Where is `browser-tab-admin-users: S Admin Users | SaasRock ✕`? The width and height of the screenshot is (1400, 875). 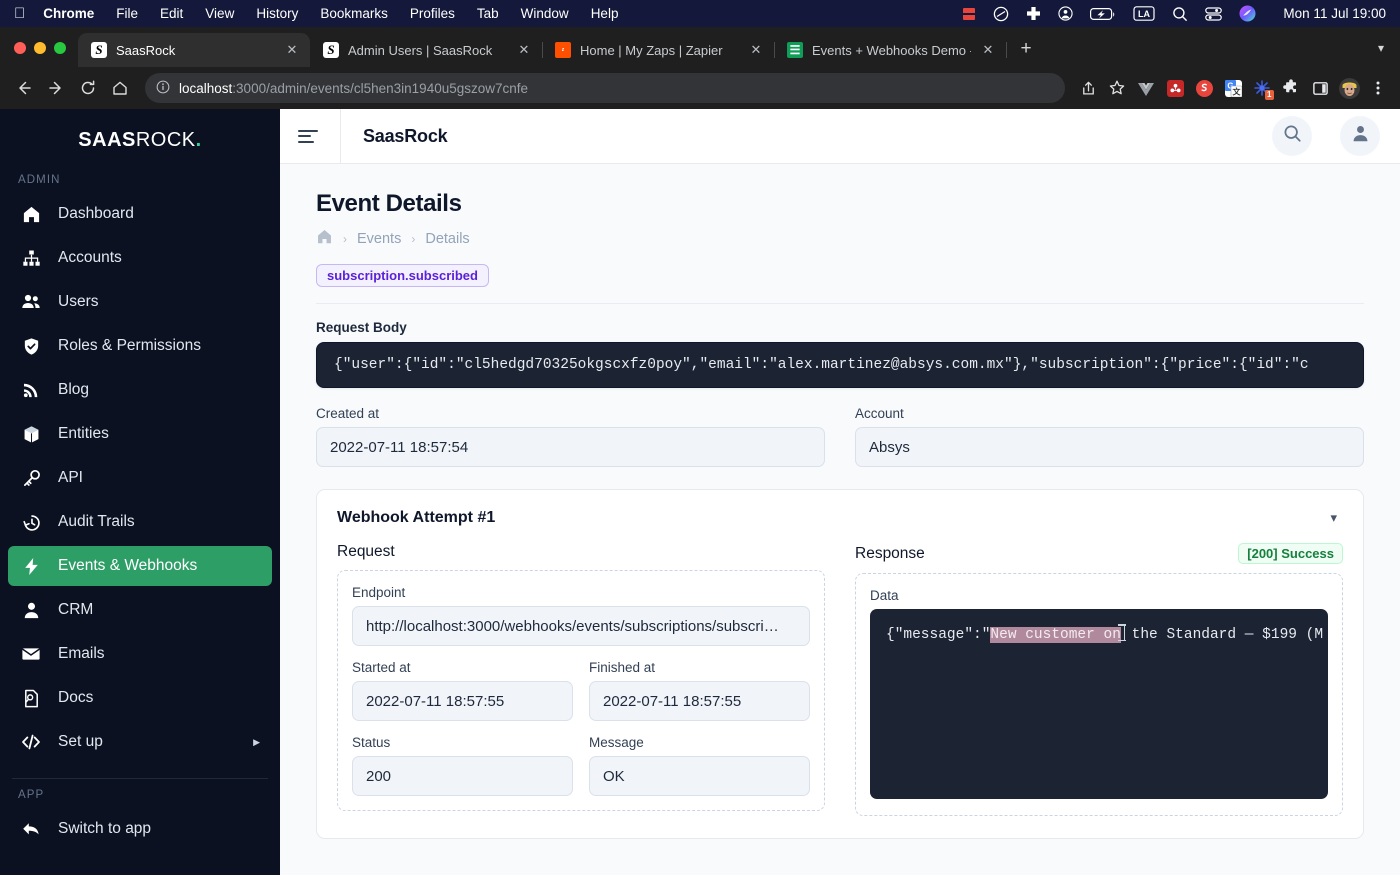
browser-tab-admin-users: S Admin Users | SaasRock ✕ is located at coordinates (426, 50).